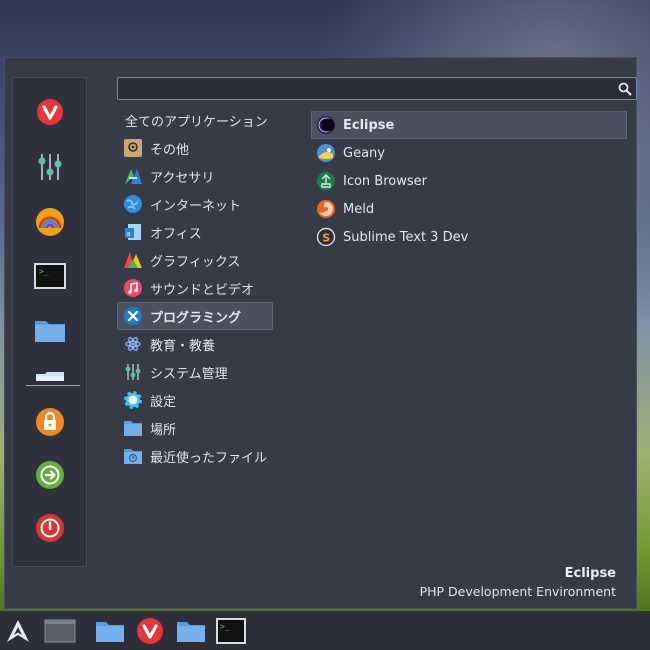 Image resolution: width=650 pixels, height=650 pixels. What do you see at coordinates (170, 150) in the screenshot?
I see `category-label: その他` at bounding box center [170, 150].